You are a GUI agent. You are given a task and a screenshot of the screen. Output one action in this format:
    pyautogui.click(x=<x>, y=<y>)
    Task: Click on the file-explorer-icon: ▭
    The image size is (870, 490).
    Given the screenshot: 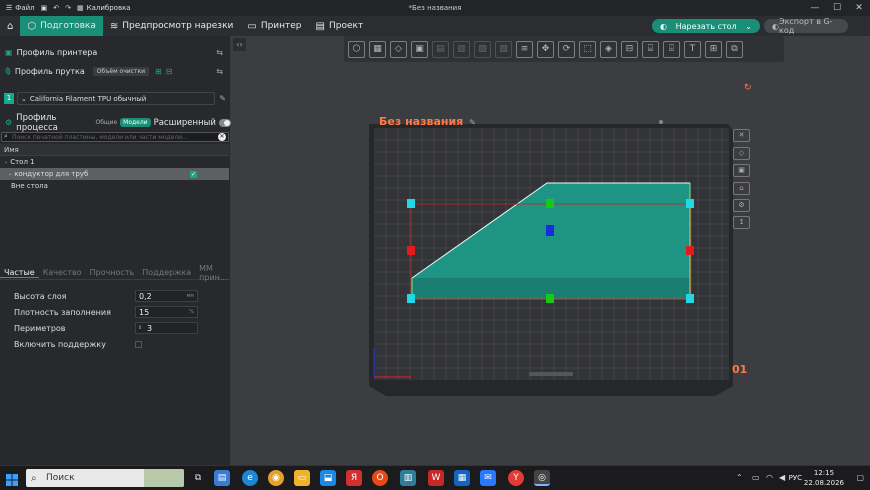 What is the action you would take?
    pyautogui.click(x=302, y=478)
    